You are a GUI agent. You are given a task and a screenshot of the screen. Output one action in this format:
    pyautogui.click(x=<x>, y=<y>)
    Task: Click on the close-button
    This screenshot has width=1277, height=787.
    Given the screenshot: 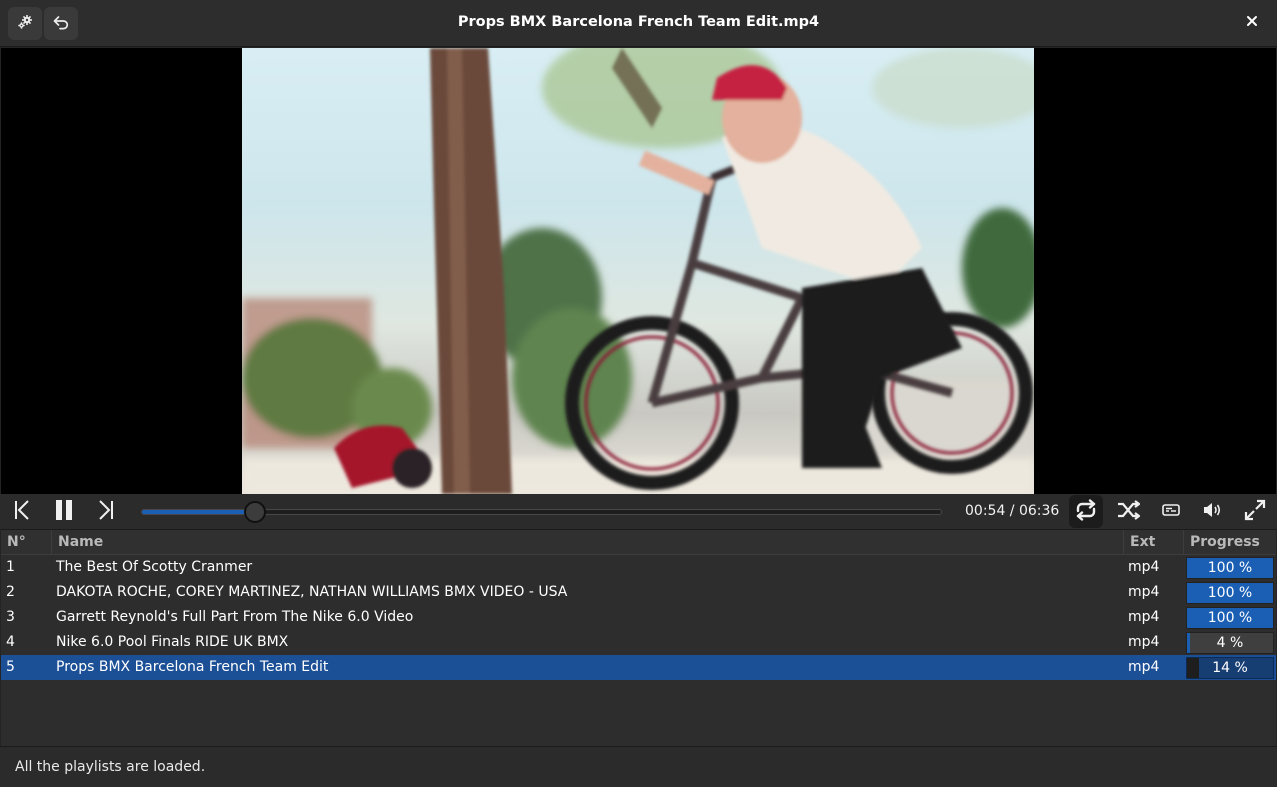 What is the action you would take?
    pyautogui.click(x=1252, y=23)
    